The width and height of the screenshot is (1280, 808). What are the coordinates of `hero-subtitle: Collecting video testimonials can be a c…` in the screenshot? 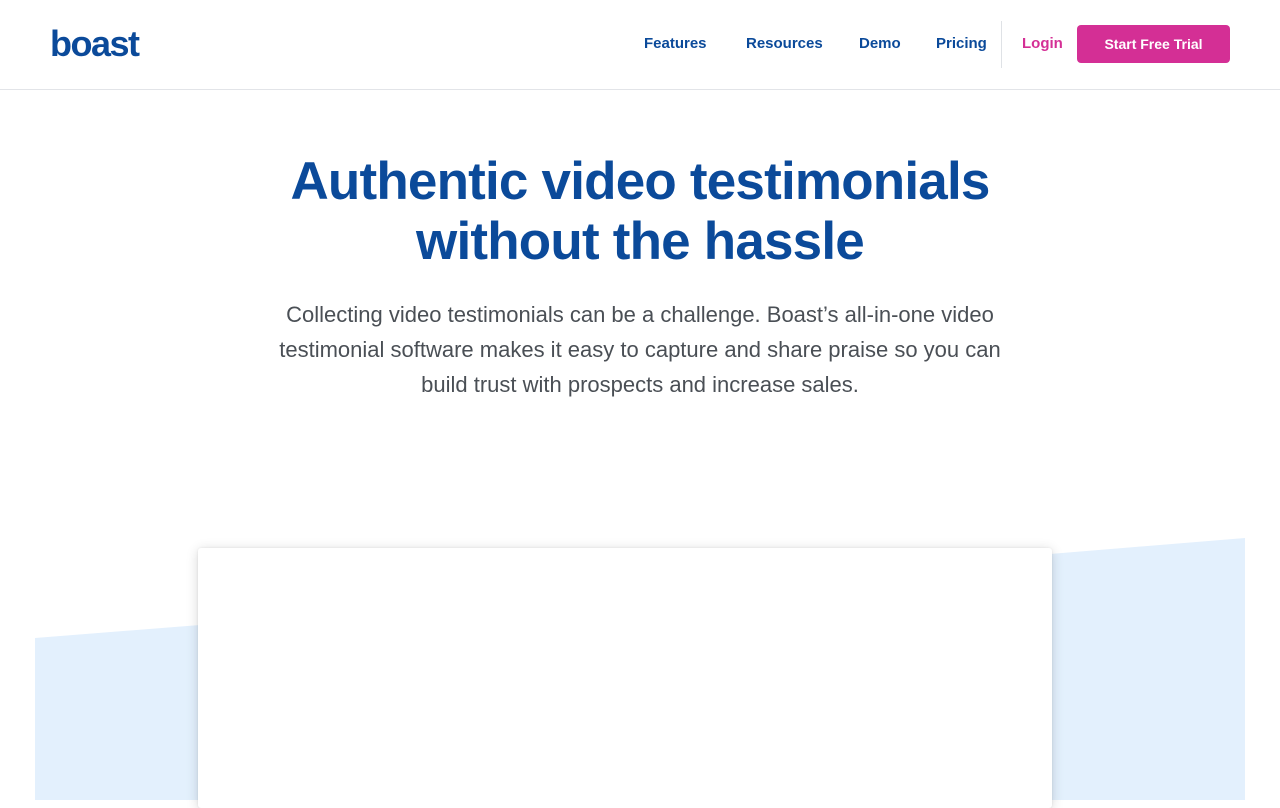 It's located at (640, 349).